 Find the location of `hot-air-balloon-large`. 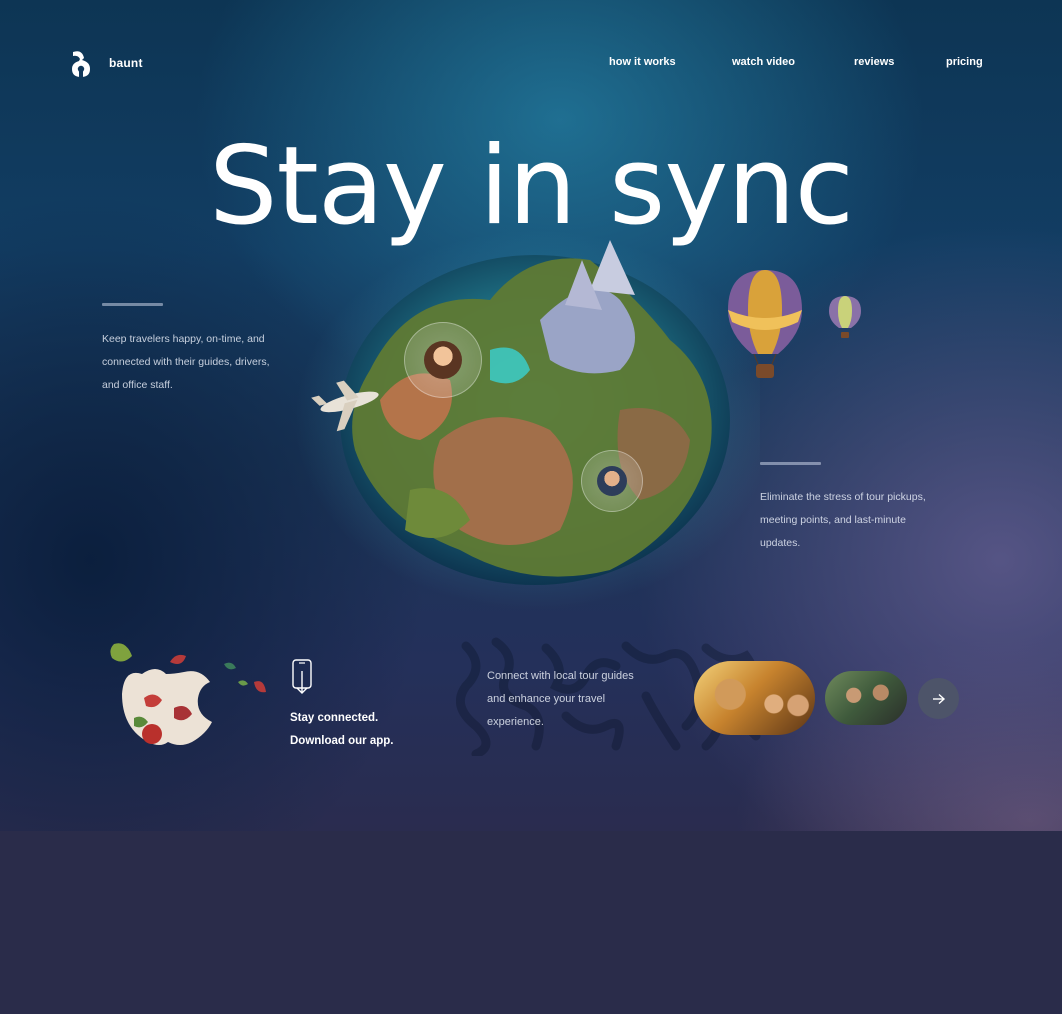

hot-air-balloon-large is located at coordinates (765, 324).